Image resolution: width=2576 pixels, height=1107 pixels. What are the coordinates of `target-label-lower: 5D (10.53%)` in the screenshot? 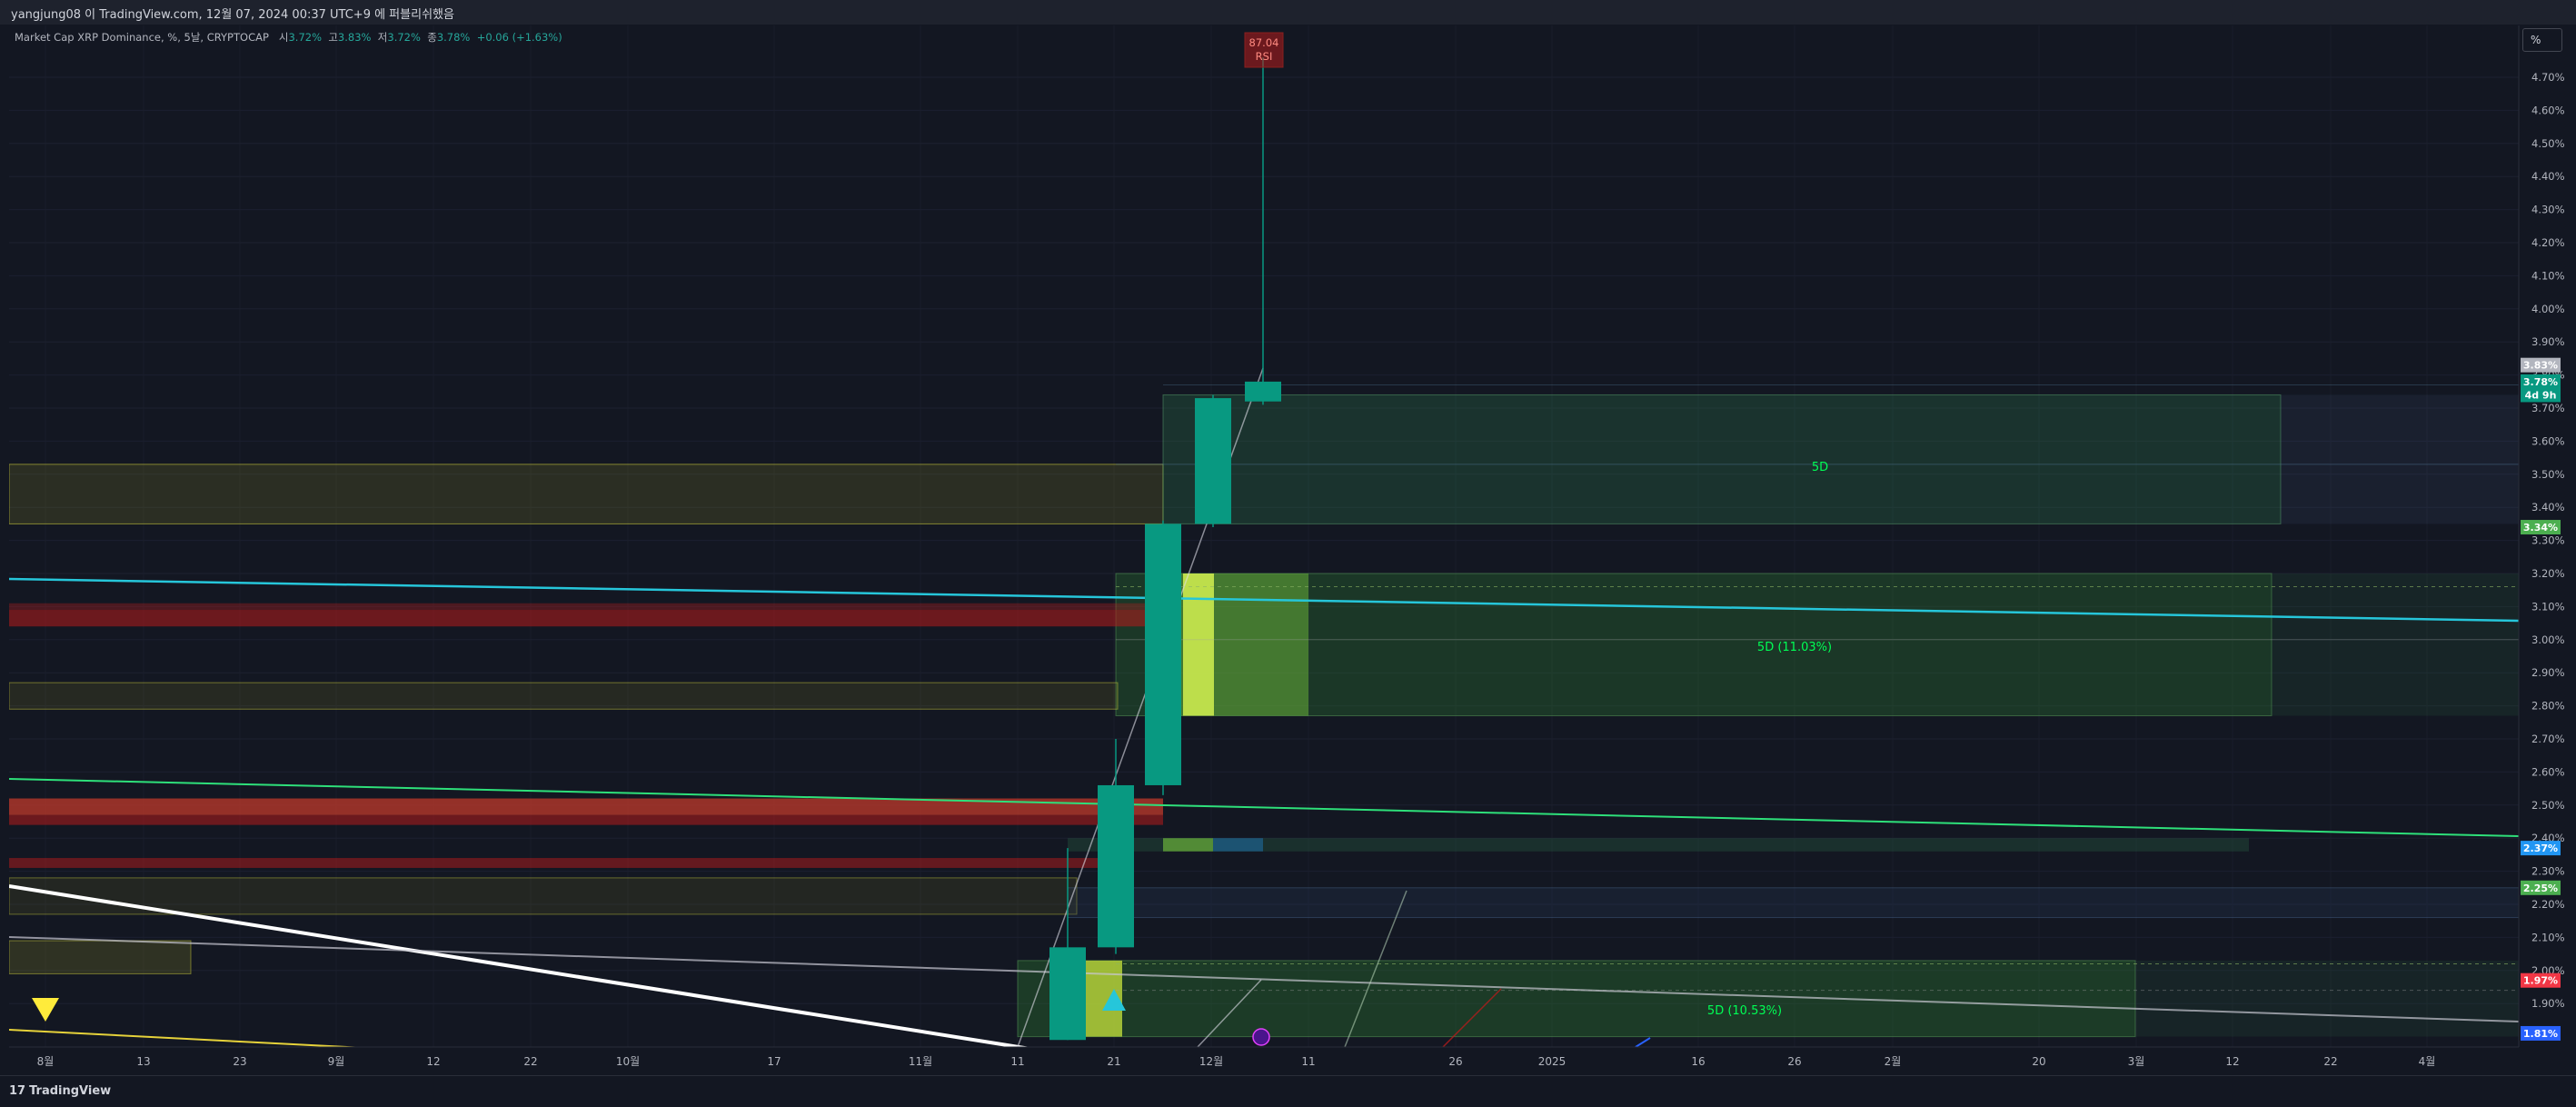 It's located at (1744, 1011).